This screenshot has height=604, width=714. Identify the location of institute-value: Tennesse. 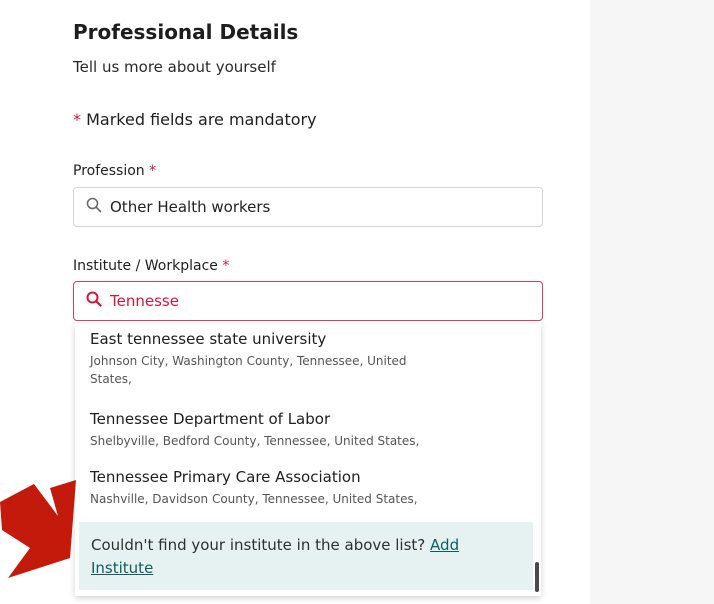
(144, 301).